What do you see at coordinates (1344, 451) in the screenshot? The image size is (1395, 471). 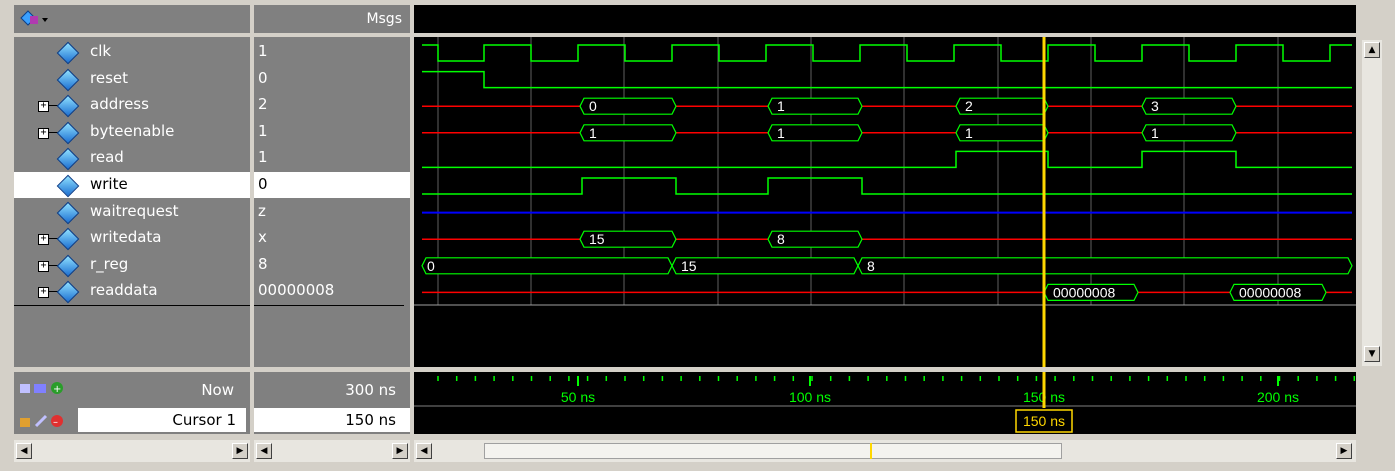 I see `wave-scroll-right: ▶` at bounding box center [1344, 451].